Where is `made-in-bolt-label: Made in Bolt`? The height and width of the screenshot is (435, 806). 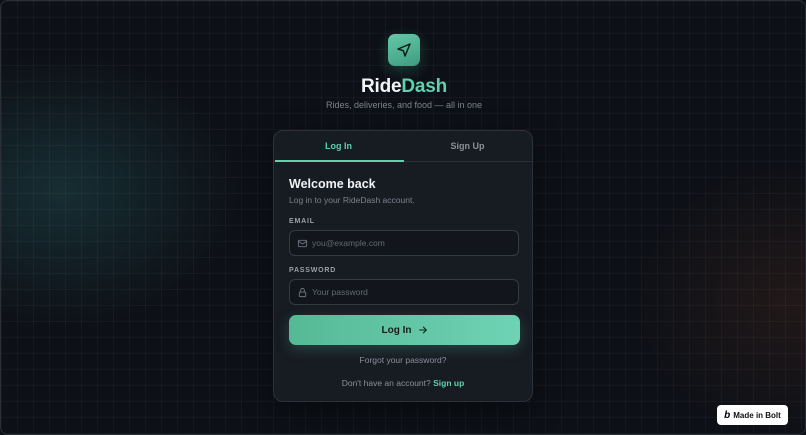 made-in-bolt-label: Made in Bolt is located at coordinates (757, 415).